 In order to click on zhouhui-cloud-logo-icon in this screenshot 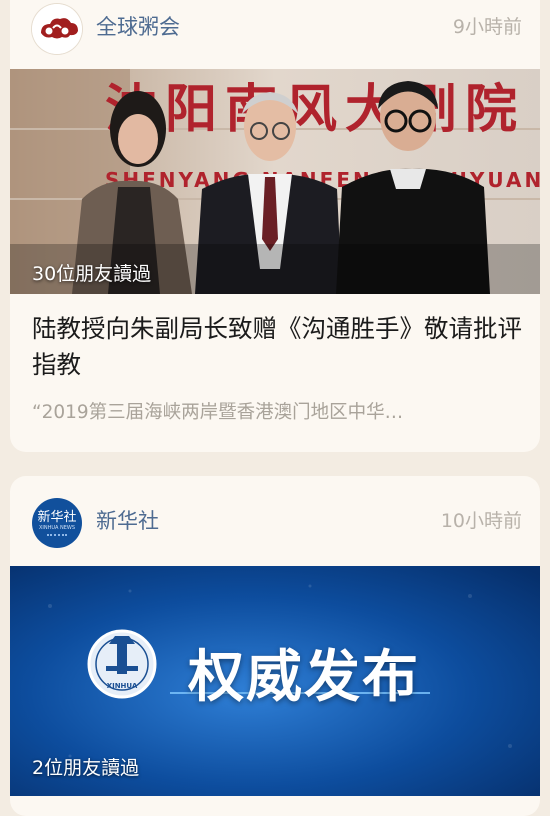, I will do `click(57, 29)`.